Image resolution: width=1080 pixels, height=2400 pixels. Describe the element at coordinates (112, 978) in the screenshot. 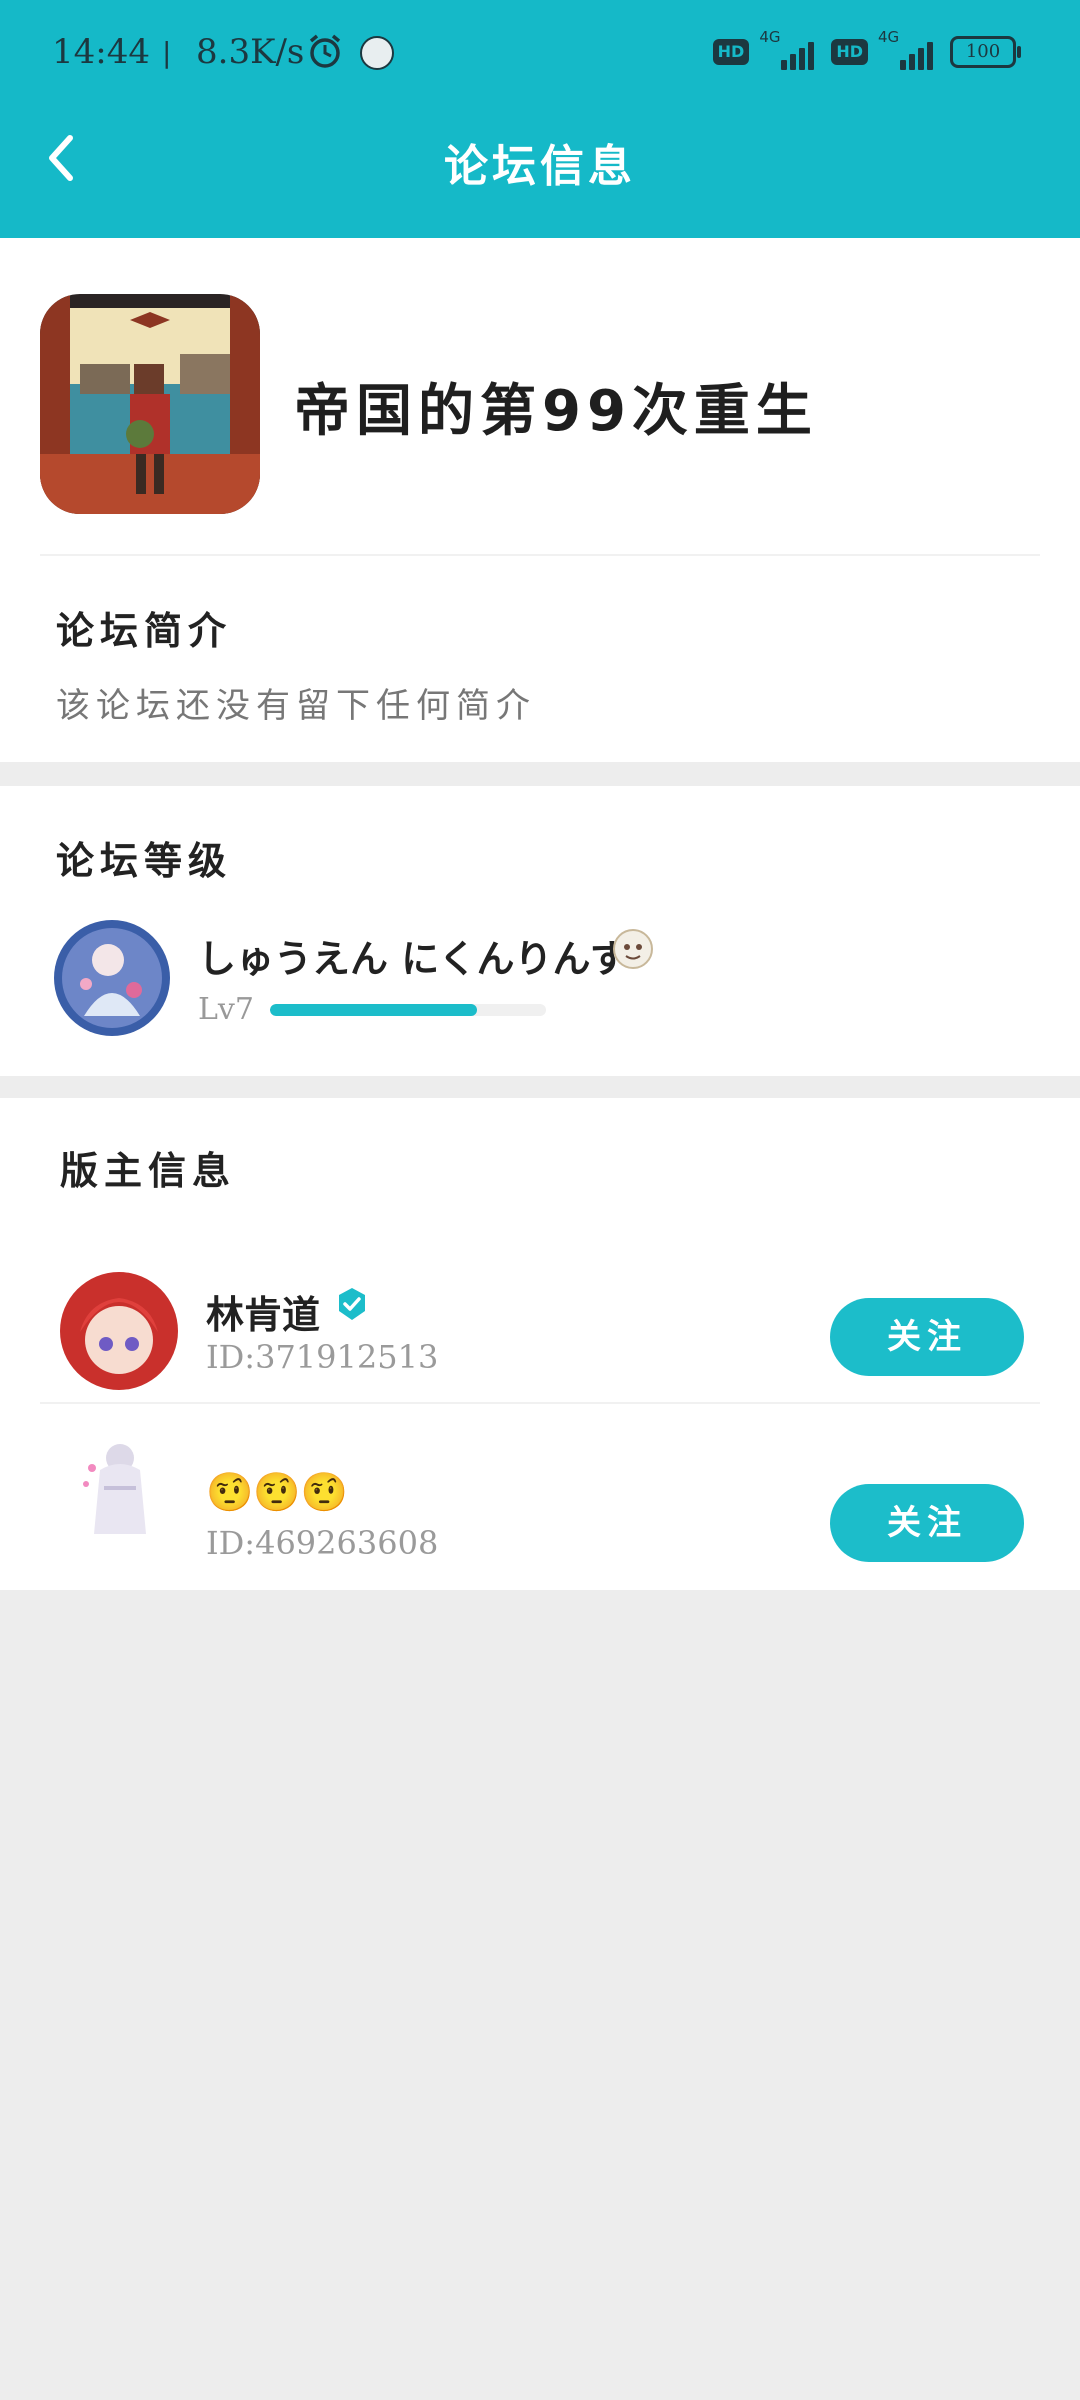

I see `user-avatar` at that location.